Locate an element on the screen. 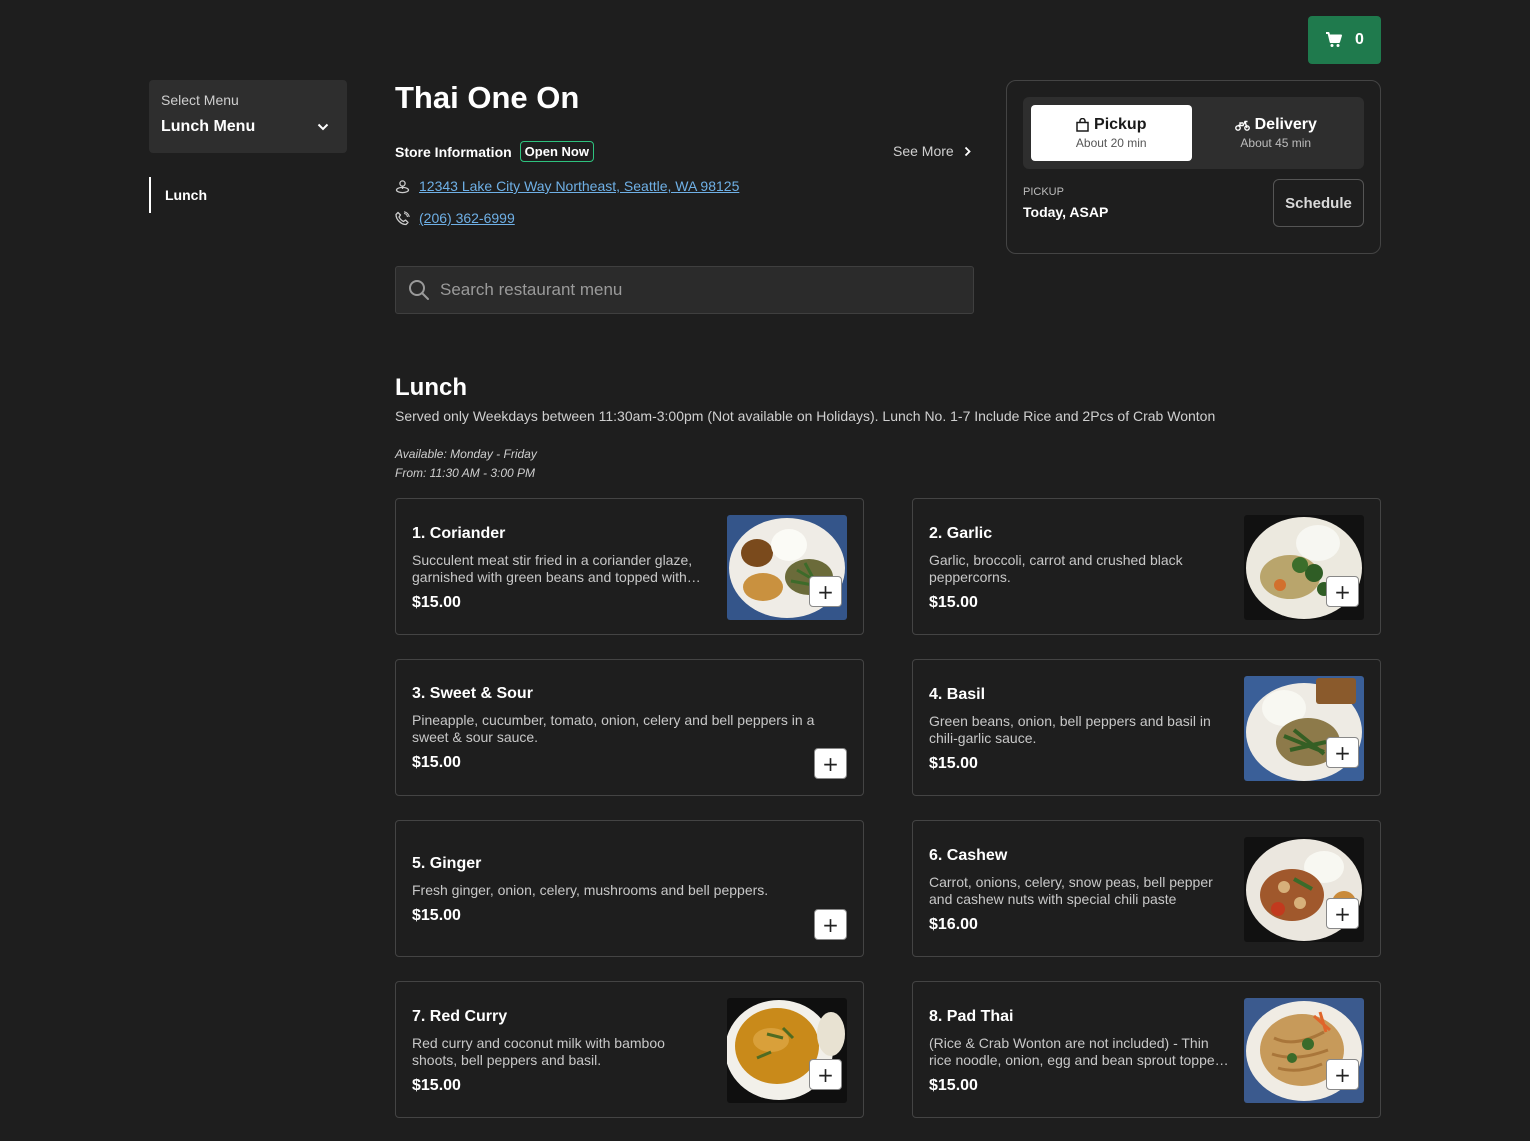 The height and width of the screenshot is (1141, 1530). item-name: 7. Red Curry is located at coordinates (460, 1016).